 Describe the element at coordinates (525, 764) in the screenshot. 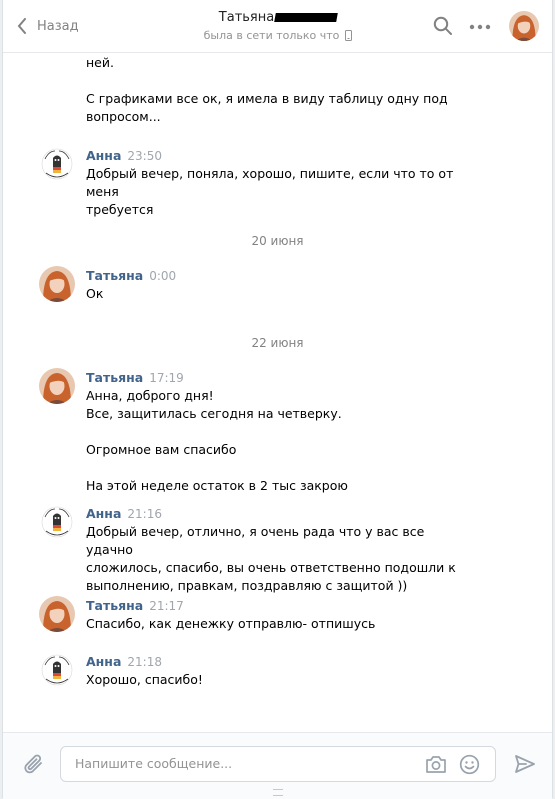

I see `send-icon` at that location.